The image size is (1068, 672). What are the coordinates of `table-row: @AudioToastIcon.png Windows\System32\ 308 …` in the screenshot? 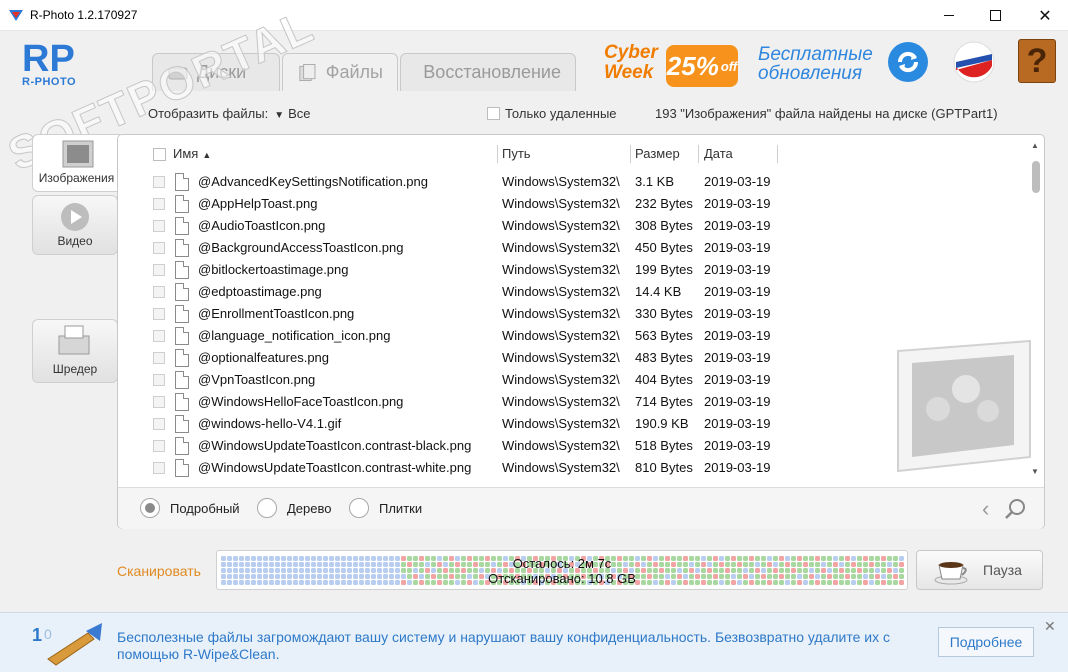 It's located at (568, 227).